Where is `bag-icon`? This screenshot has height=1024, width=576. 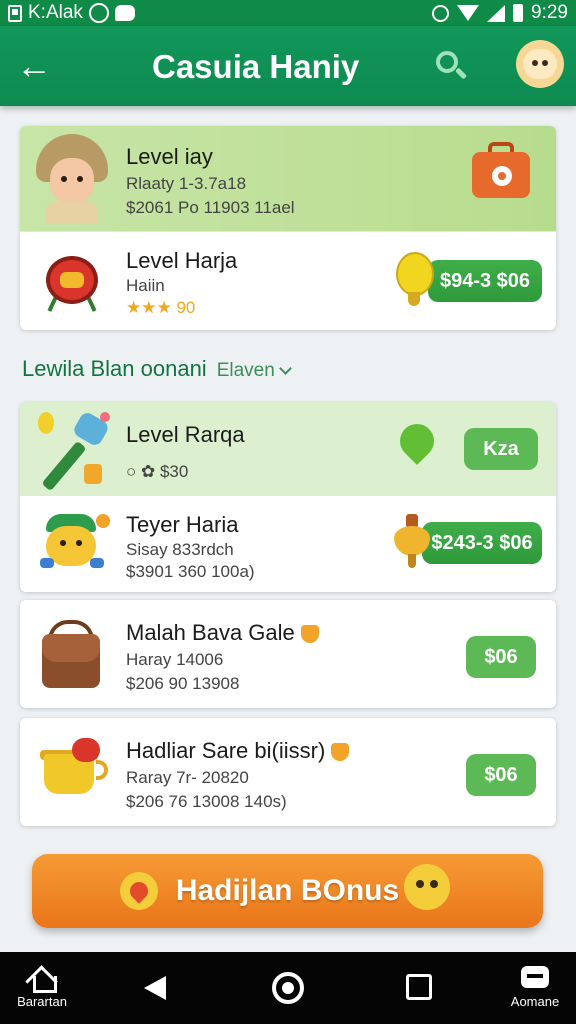 bag-icon is located at coordinates (501, 170).